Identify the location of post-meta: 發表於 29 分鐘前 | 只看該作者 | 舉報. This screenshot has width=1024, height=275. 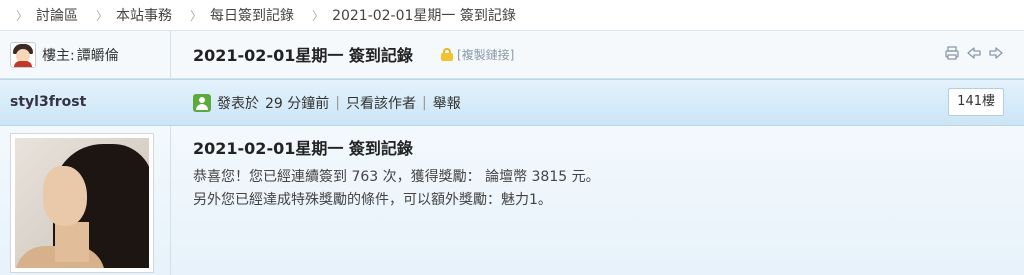
(327, 103).